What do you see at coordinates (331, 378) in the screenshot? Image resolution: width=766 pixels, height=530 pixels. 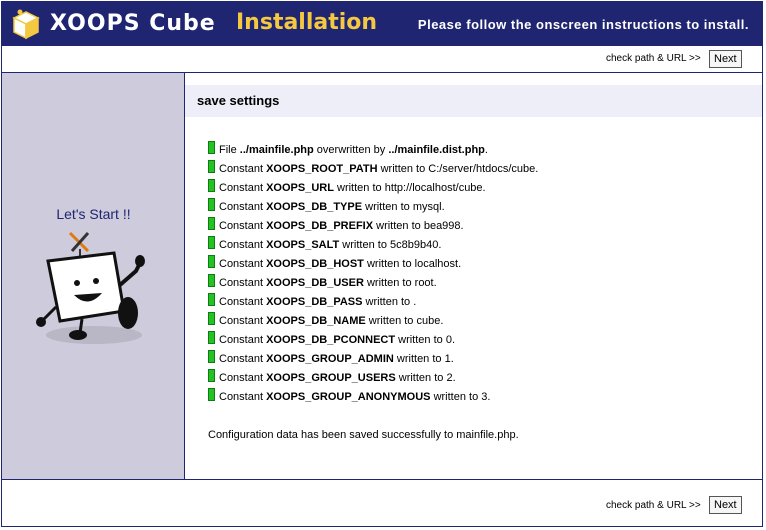 I see `log-key: XOOPS_GROUP_USERS` at bounding box center [331, 378].